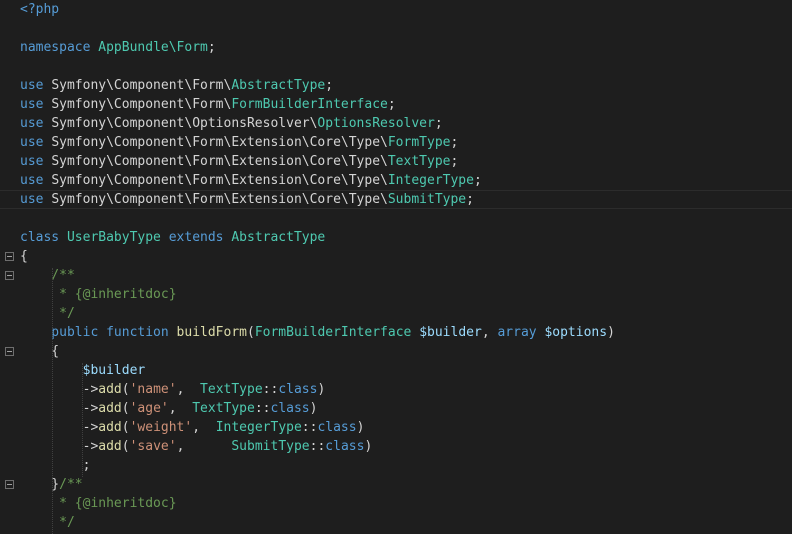 The width and height of the screenshot is (792, 534). I want to click on code-token: */, so click(47, 522).